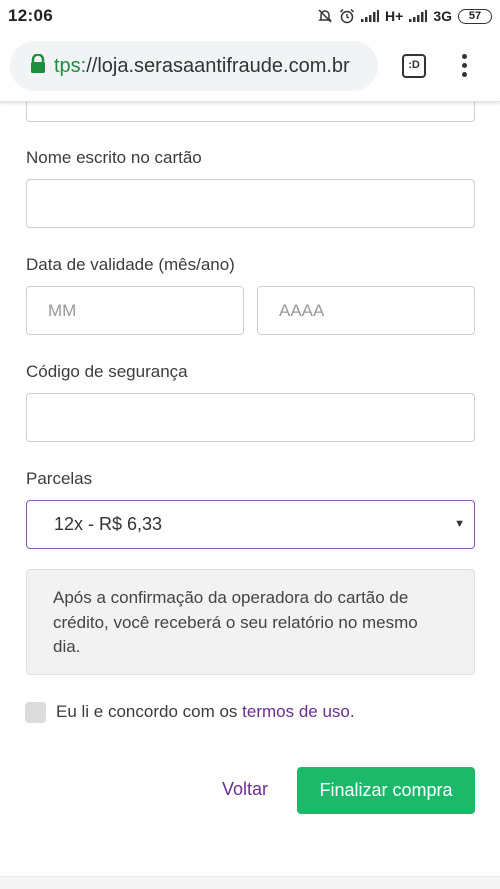 Image resolution: width=500 pixels, height=889 pixels. What do you see at coordinates (347, 16) in the screenshot?
I see `alarm-icon` at bounding box center [347, 16].